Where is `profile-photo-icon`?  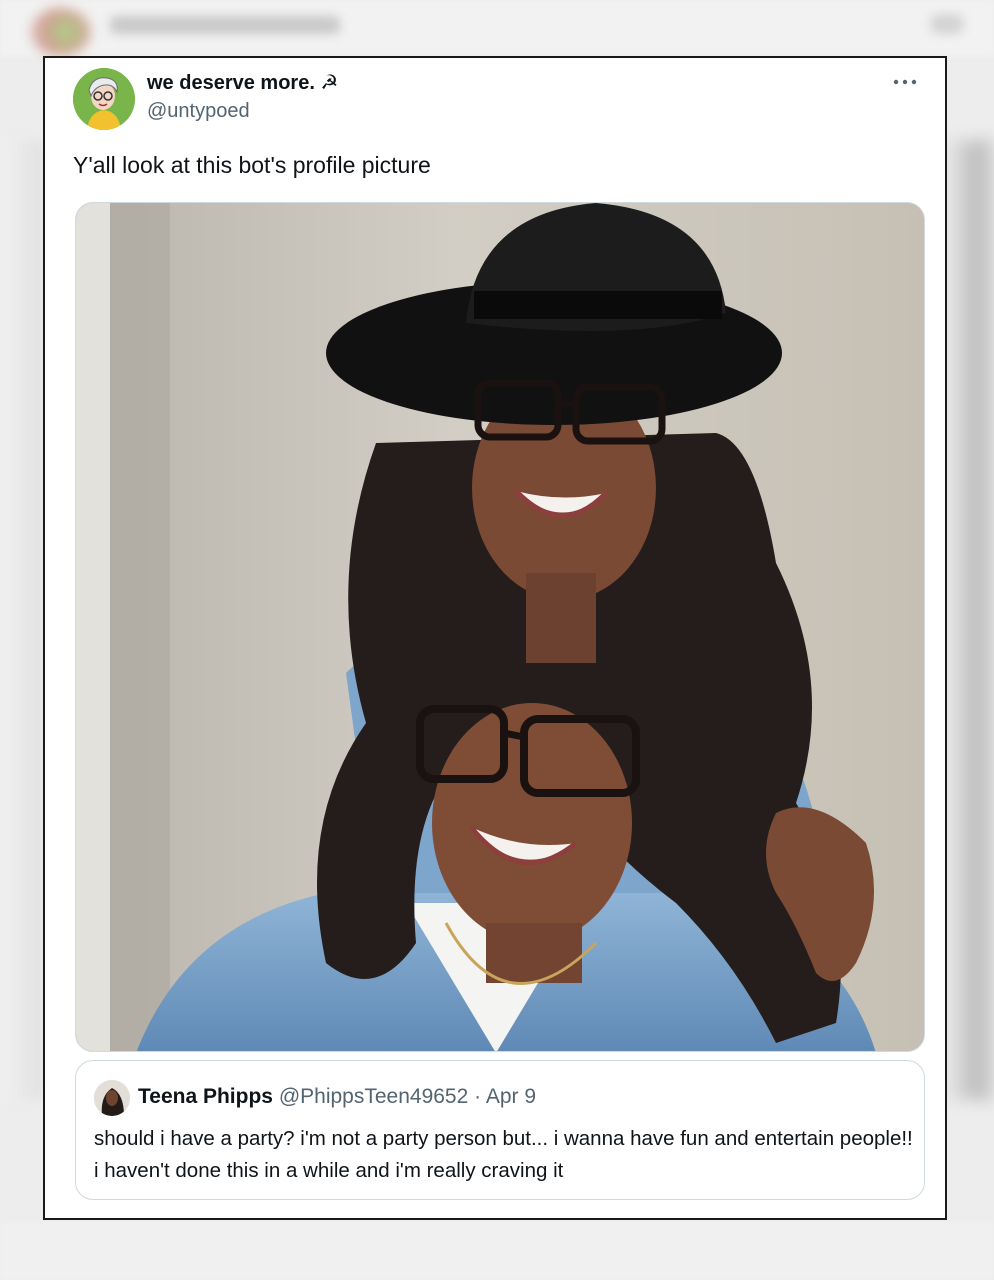
profile-photo-icon is located at coordinates (112, 1098).